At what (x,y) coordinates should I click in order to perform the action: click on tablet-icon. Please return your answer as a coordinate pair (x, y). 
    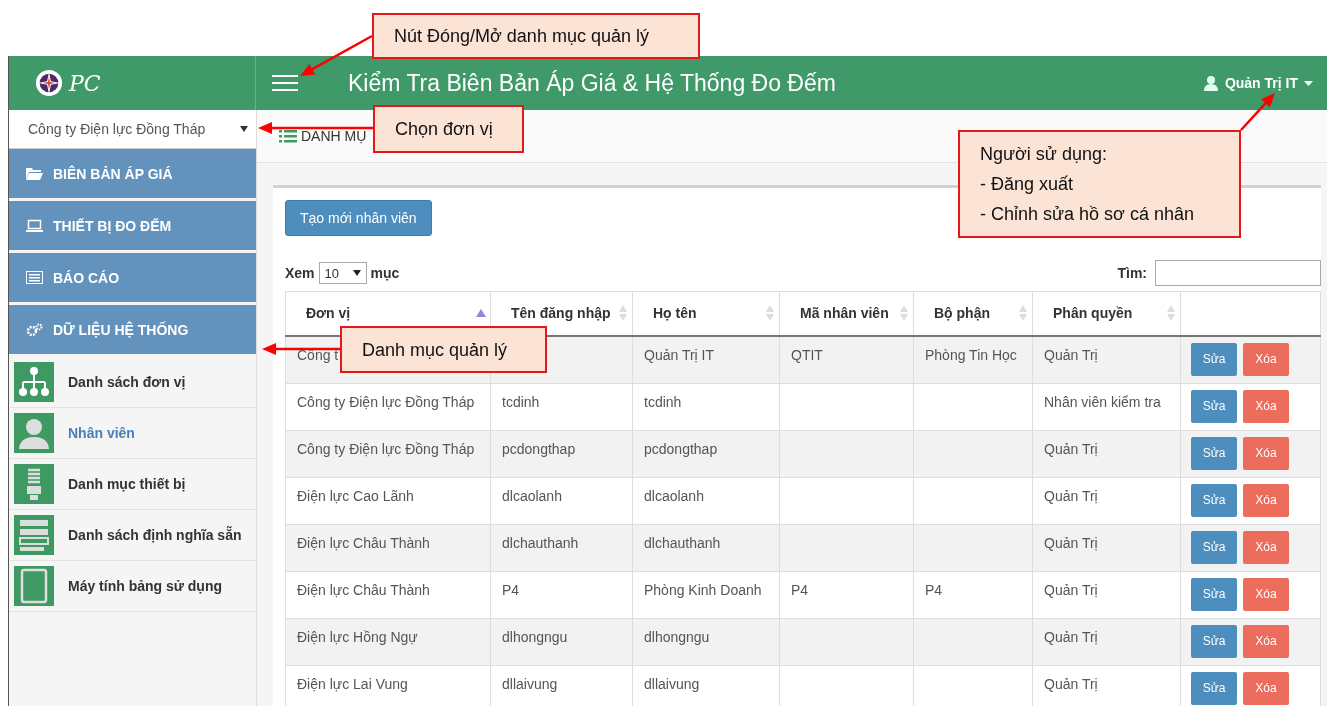
    Looking at the image, I should click on (34, 586).